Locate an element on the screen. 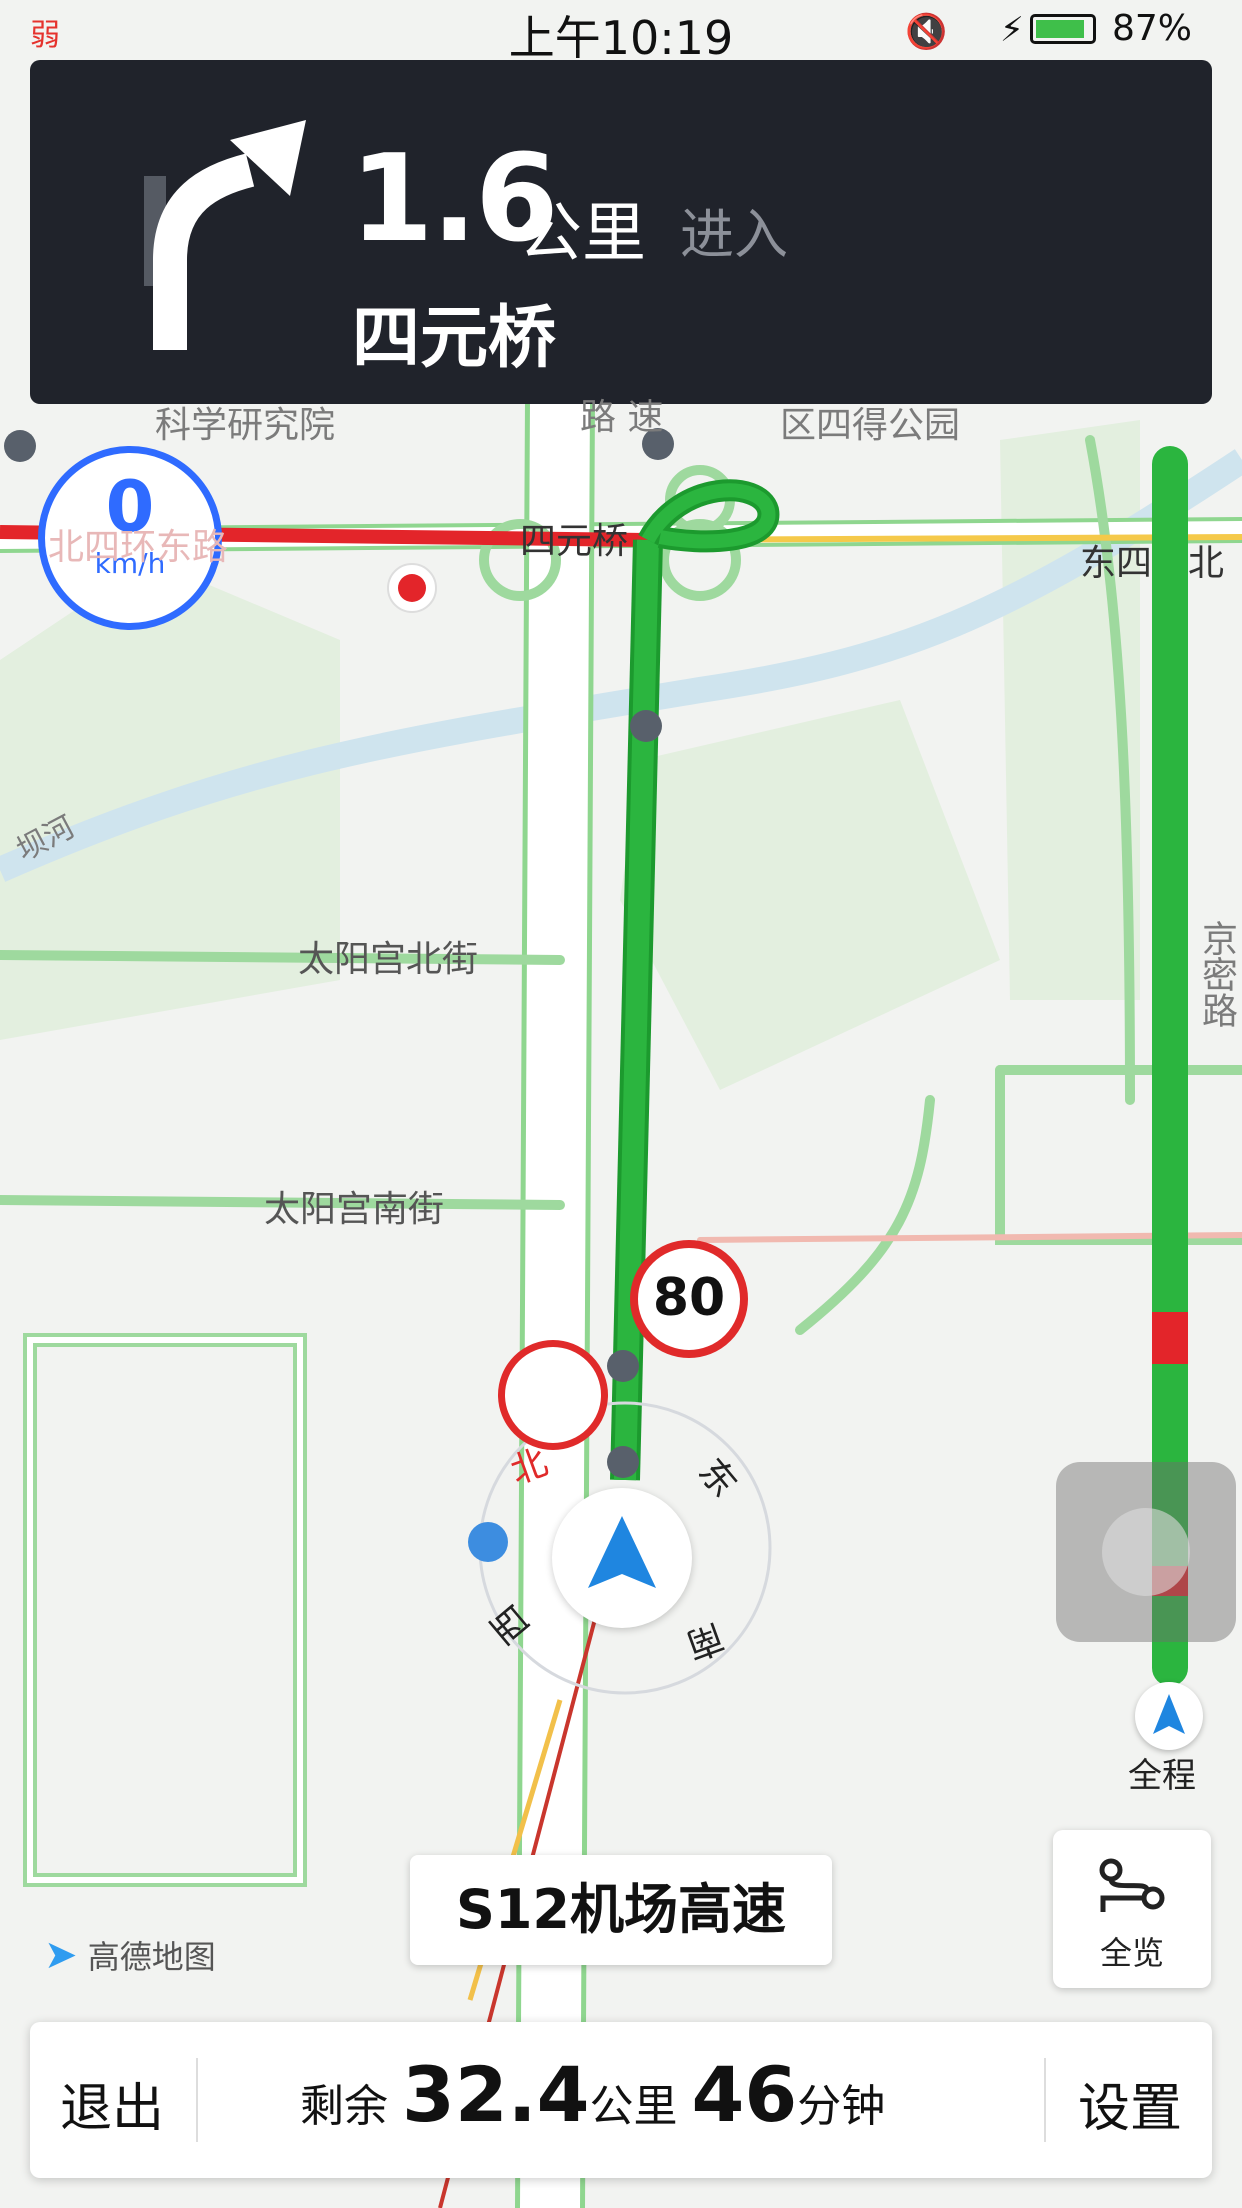 This screenshot has width=1242, height=2208. guidance-card: 1.6 公里 进入 四元桥 is located at coordinates (621, 232).